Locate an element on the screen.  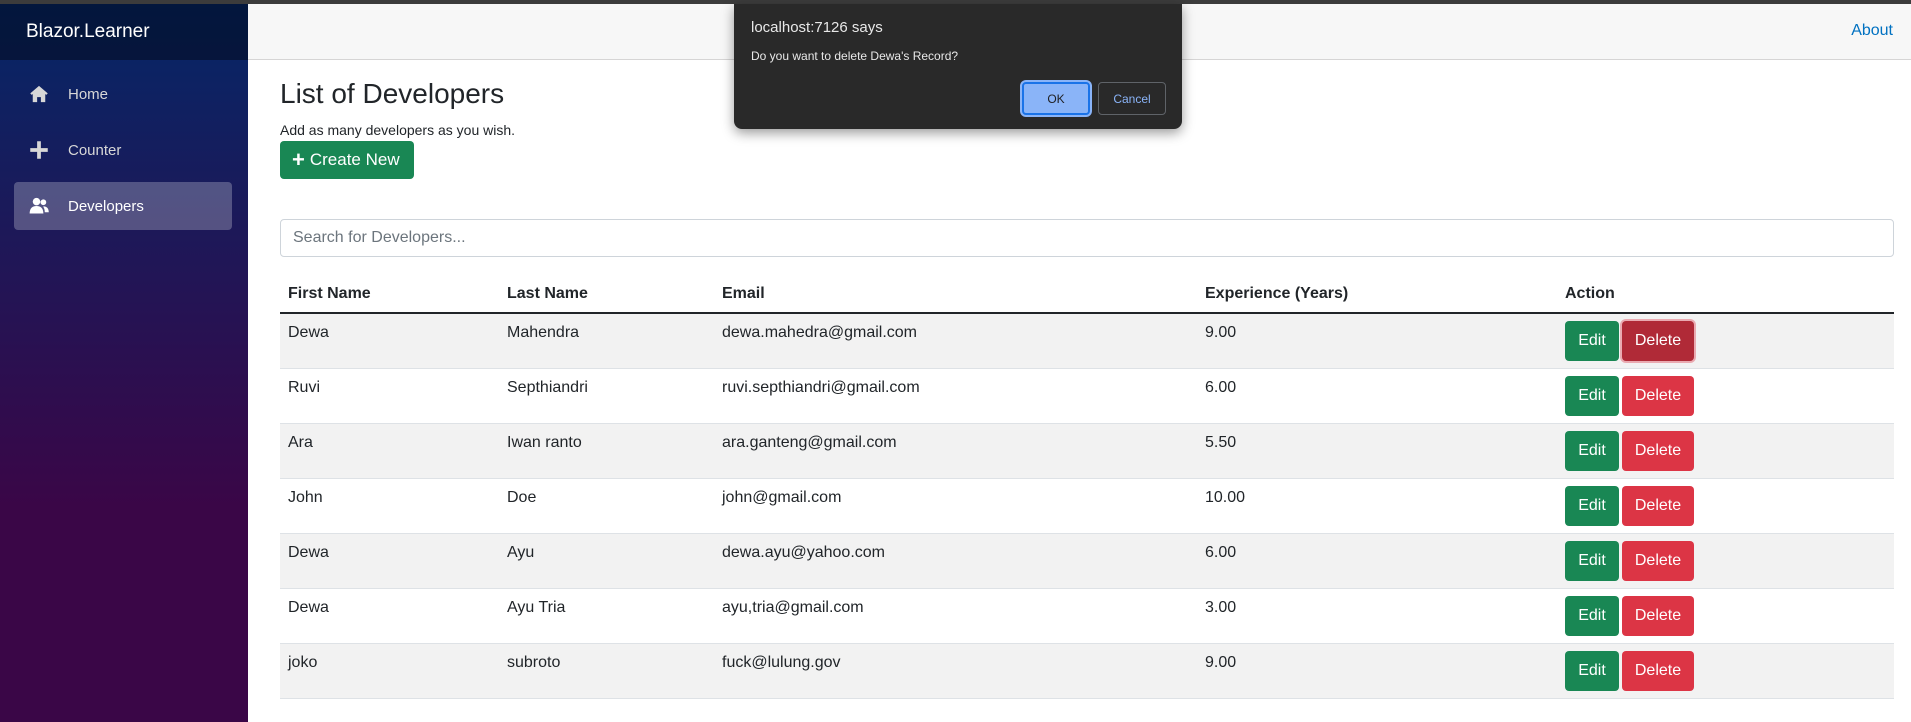
dialog-ok-button: OK is located at coordinates (1056, 98).